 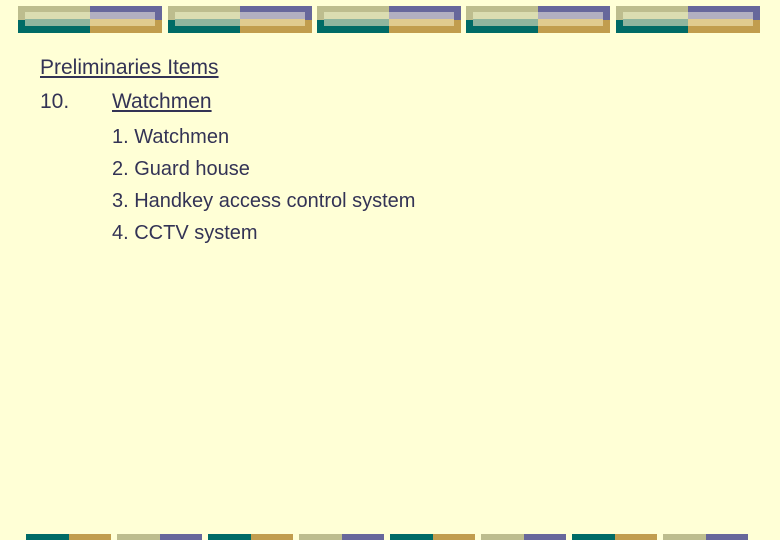 I want to click on section-number: 10., so click(x=55, y=101).